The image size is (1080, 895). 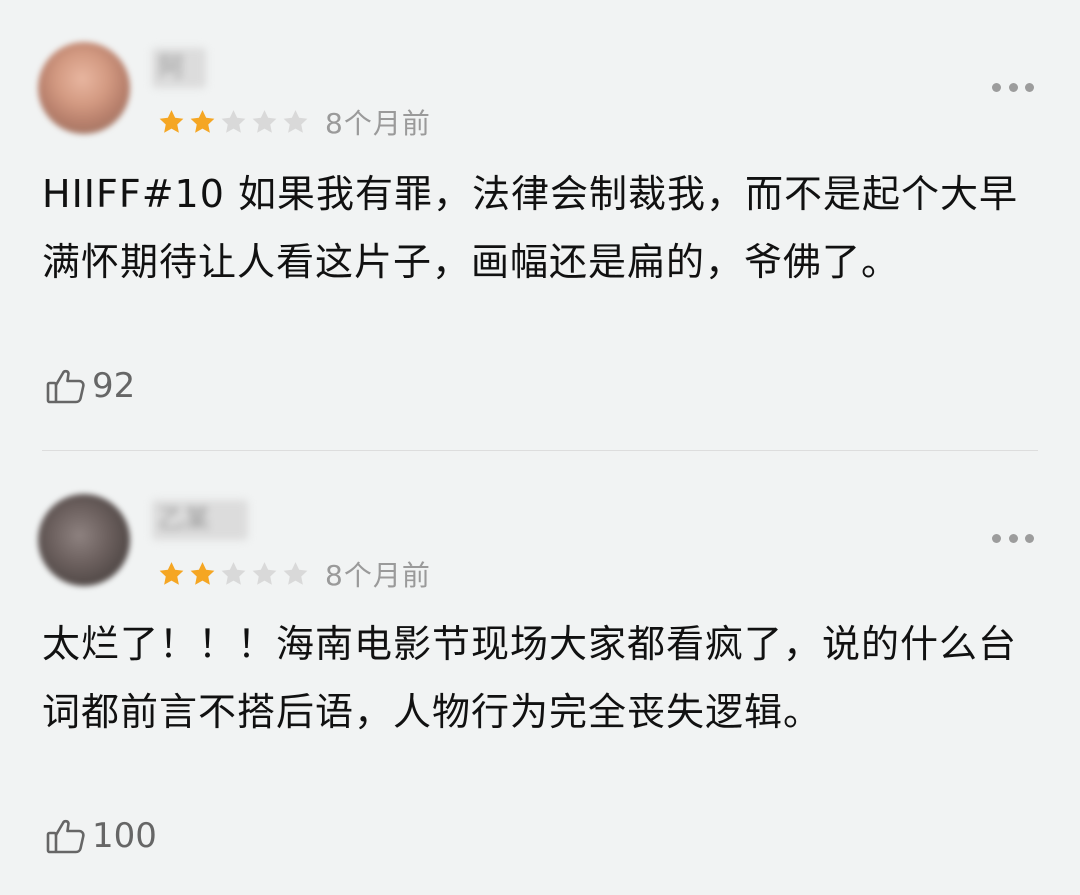 What do you see at coordinates (378, 575) in the screenshot?
I see `review-time: 8个月前` at bounding box center [378, 575].